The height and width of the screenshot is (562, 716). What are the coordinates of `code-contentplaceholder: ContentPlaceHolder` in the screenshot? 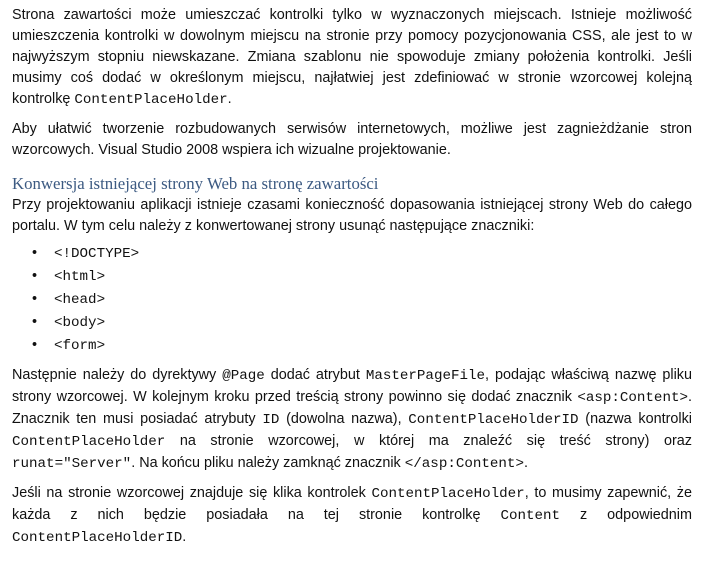 It's located at (151, 100).